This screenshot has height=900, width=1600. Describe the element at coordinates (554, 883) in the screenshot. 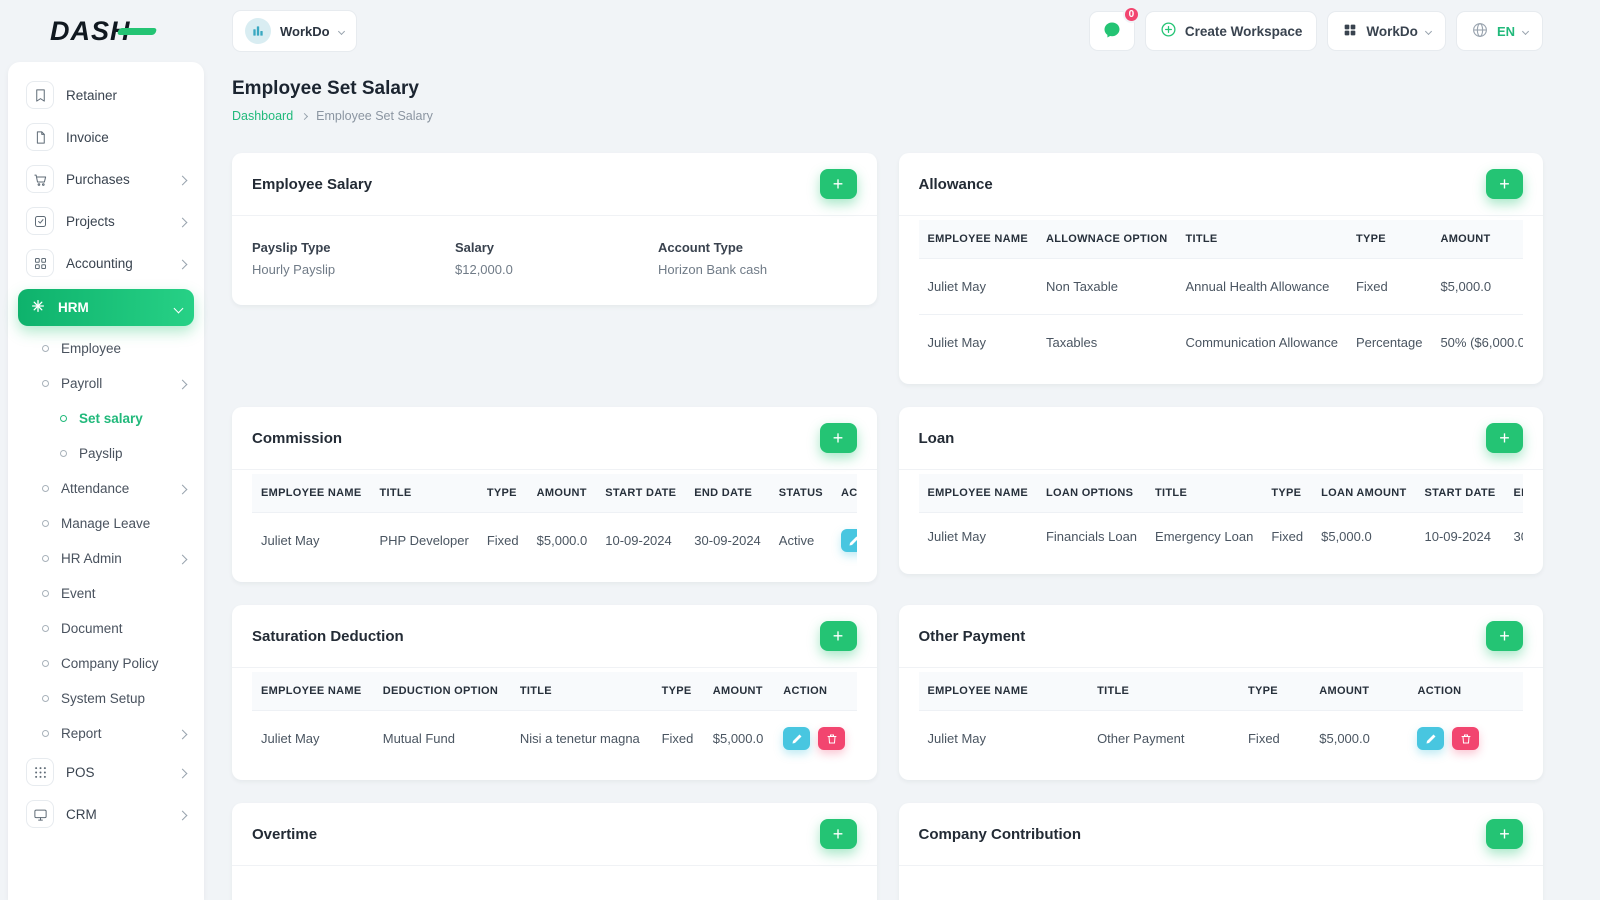

I see `overtime-body` at that location.